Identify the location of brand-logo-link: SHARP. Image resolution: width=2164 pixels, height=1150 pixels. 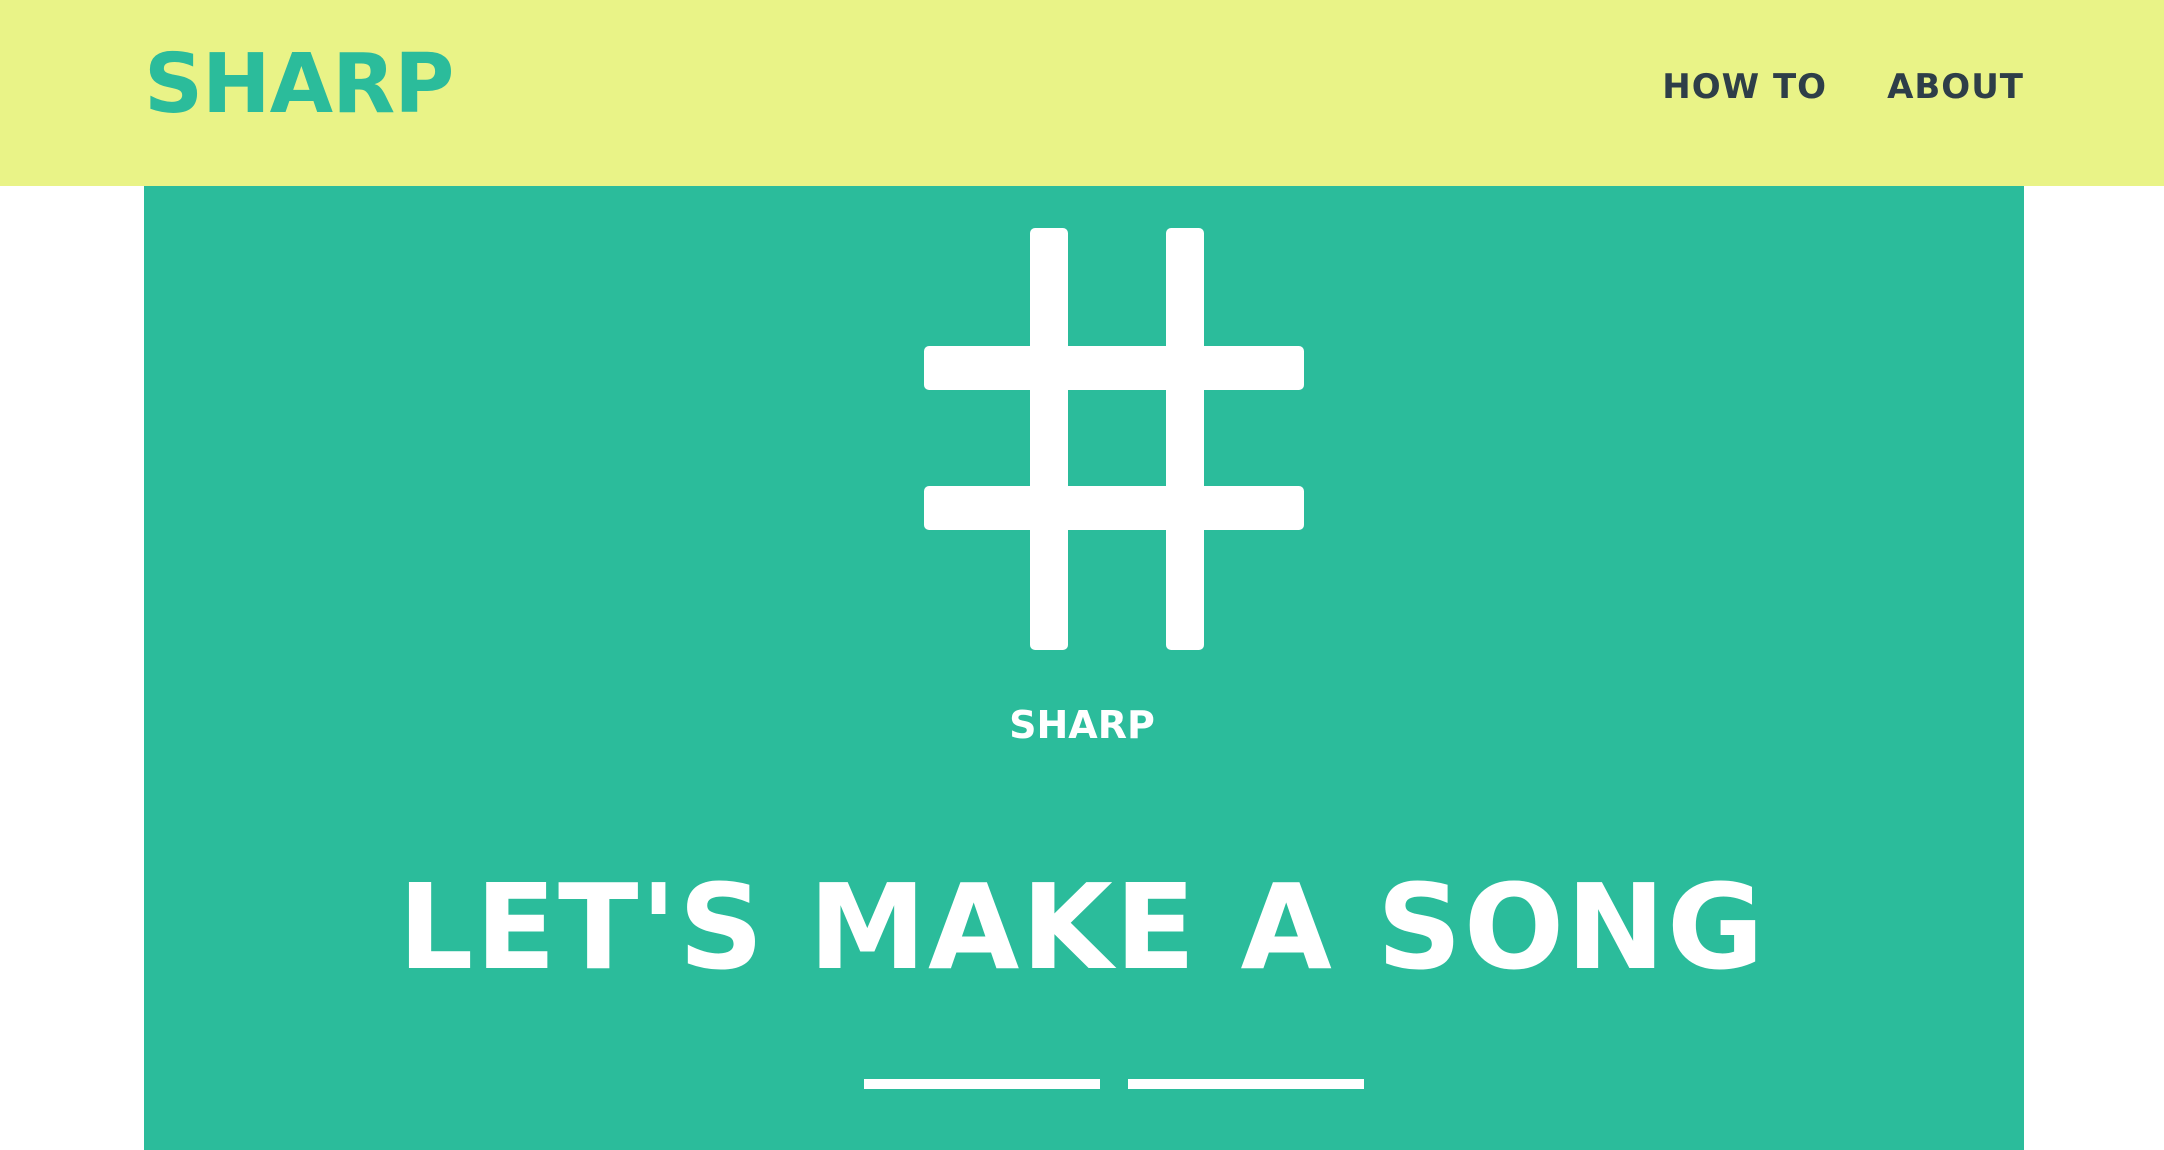
(299, 85).